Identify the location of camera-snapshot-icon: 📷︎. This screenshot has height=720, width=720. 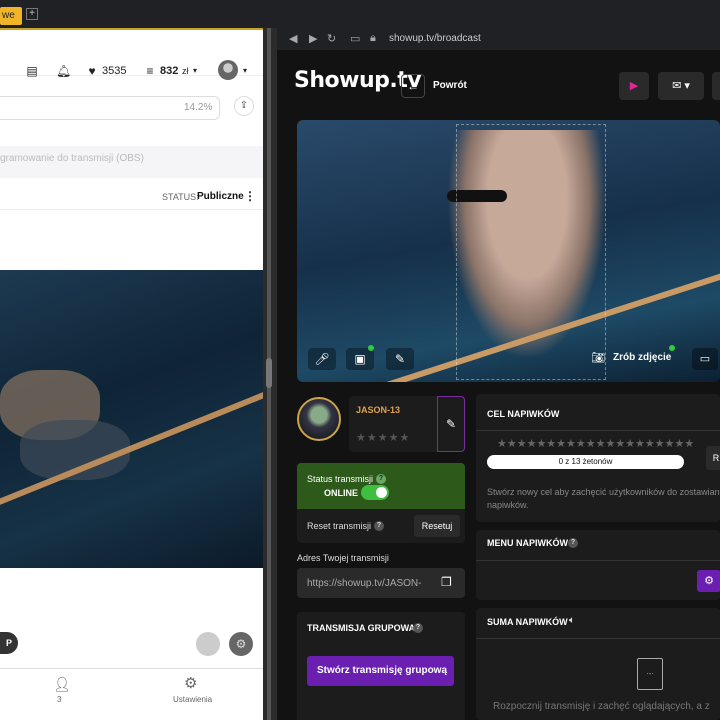
(598, 357).